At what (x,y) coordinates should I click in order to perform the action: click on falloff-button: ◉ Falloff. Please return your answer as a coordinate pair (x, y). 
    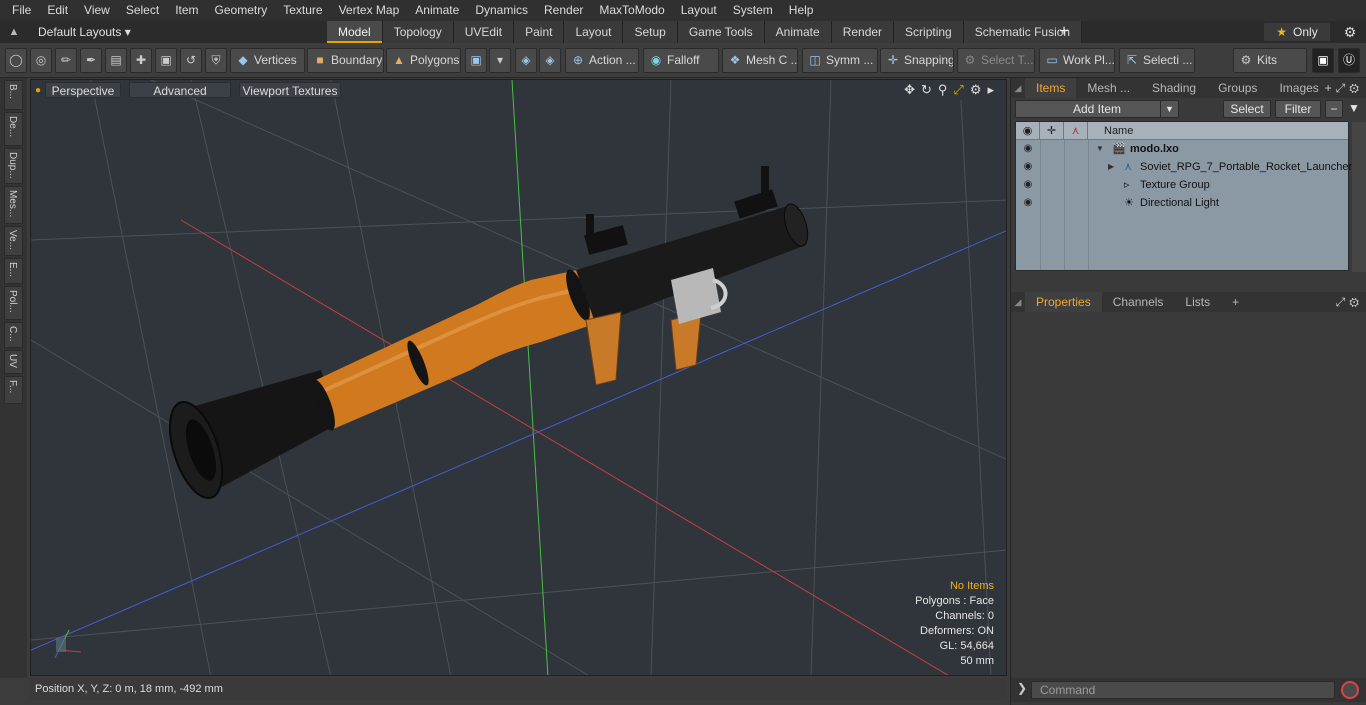
    Looking at the image, I should click on (681, 60).